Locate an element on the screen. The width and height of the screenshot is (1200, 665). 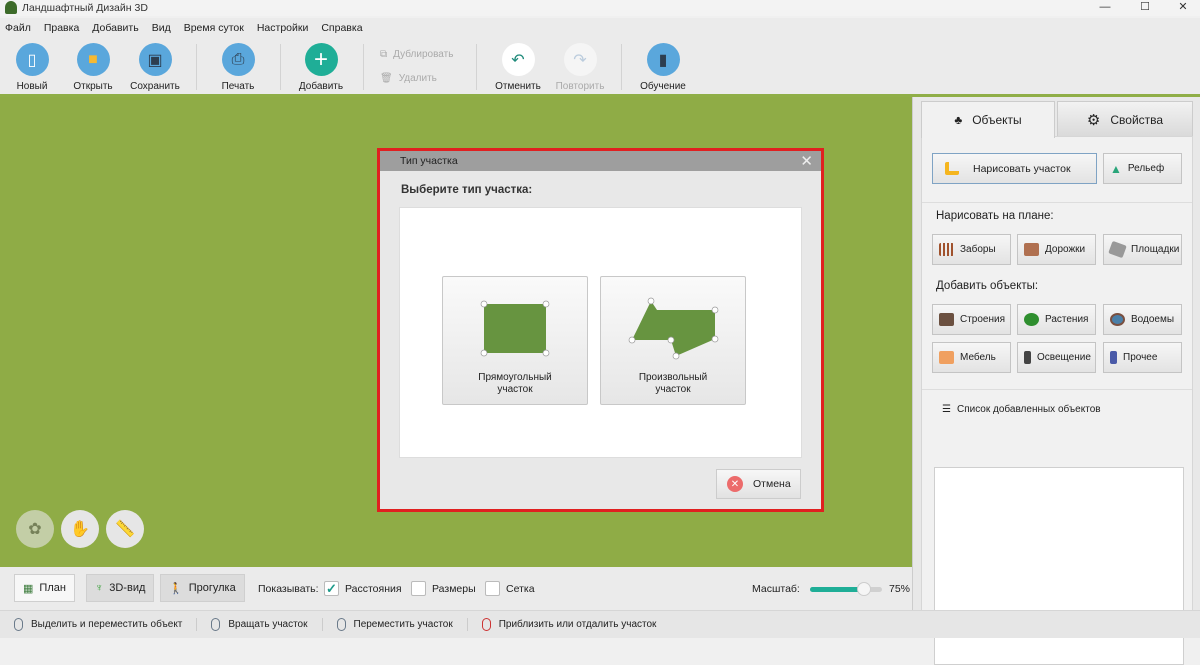
freeform-plot-button: Произвольный участок is located at coordinates (673, 340).